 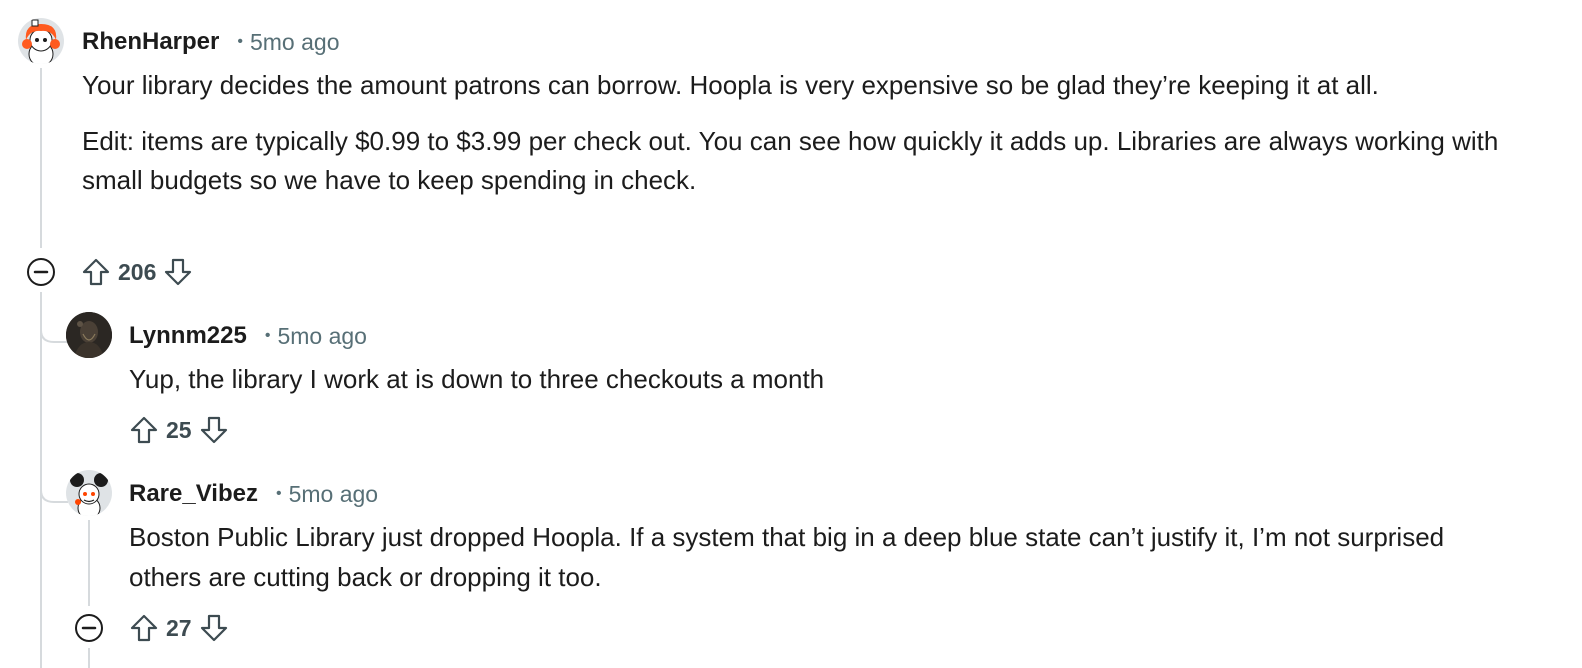 I want to click on snoo-avatar-mouse-ears-icon, so click(x=89, y=494).